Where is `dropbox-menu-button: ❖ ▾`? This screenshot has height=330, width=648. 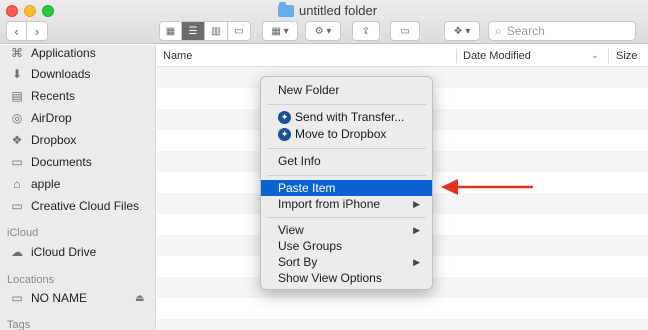
dropbox-menu-button: ❖ ▾ is located at coordinates (462, 31).